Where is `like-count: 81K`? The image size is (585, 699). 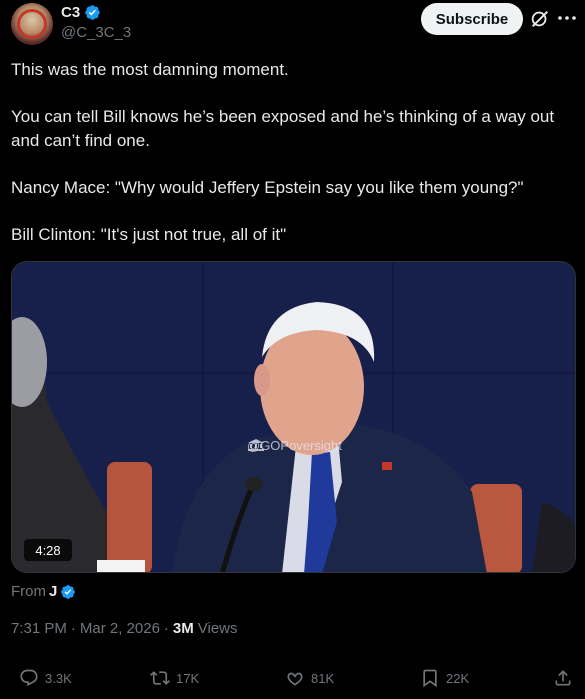
like-count: 81K is located at coordinates (323, 678).